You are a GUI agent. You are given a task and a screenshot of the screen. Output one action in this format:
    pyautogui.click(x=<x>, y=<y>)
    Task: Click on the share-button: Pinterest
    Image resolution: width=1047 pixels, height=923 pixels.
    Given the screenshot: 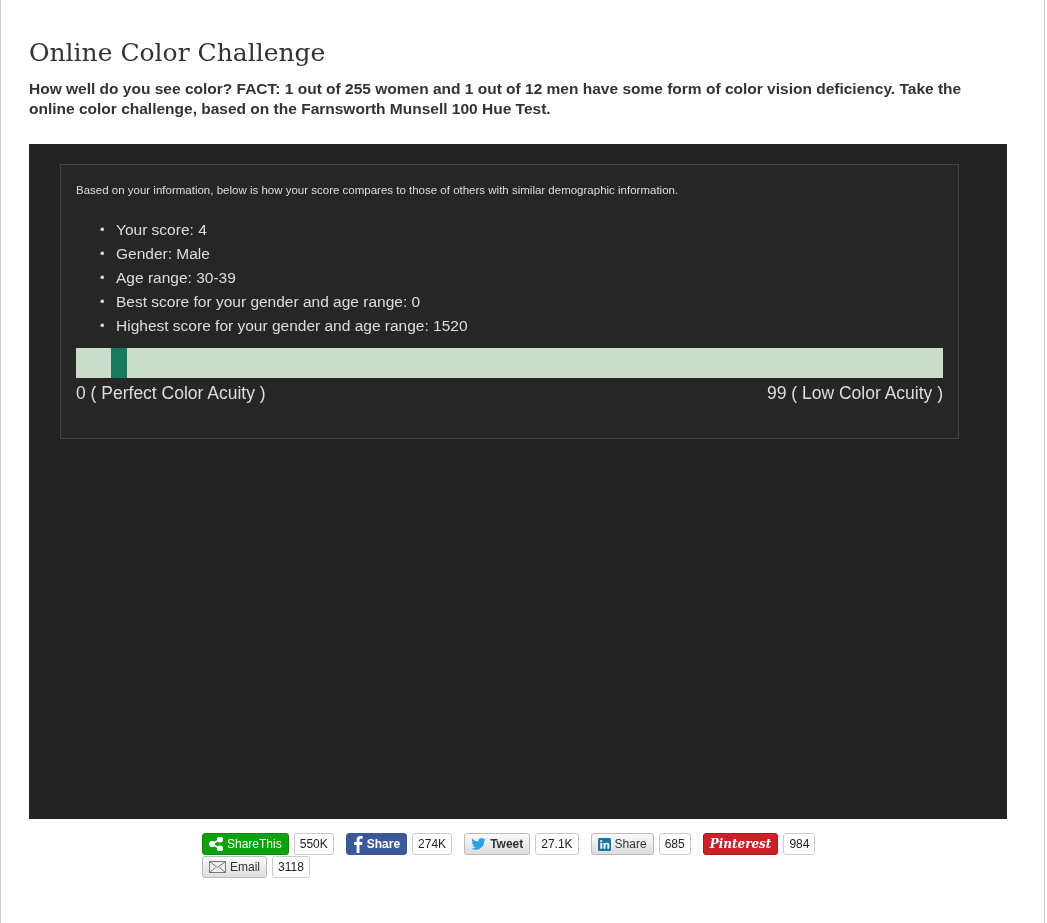 What is the action you would take?
    pyautogui.click(x=740, y=844)
    